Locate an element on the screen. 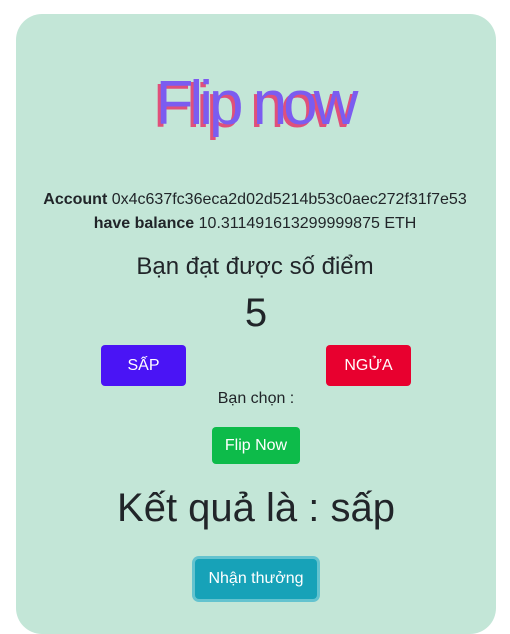 The width and height of the screenshot is (510, 634). balance-line: have balance 10.311491613299999875 ETH is located at coordinates (255, 224).